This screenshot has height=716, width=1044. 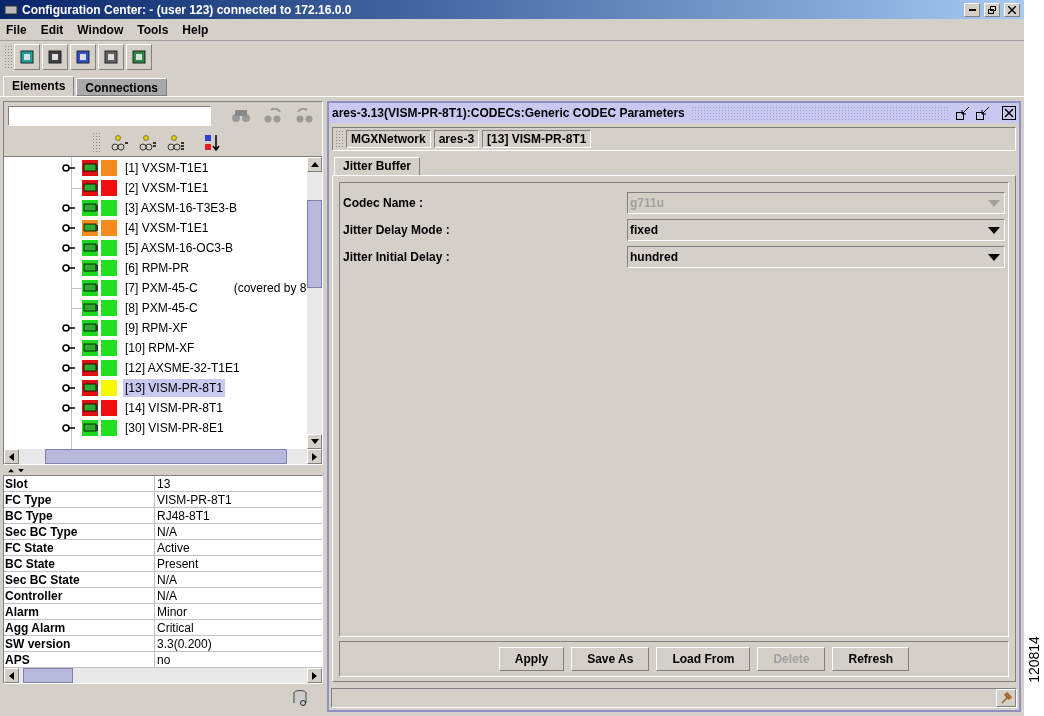 What do you see at coordinates (610, 659) in the screenshot?
I see `action-button: Save As` at bounding box center [610, 659].